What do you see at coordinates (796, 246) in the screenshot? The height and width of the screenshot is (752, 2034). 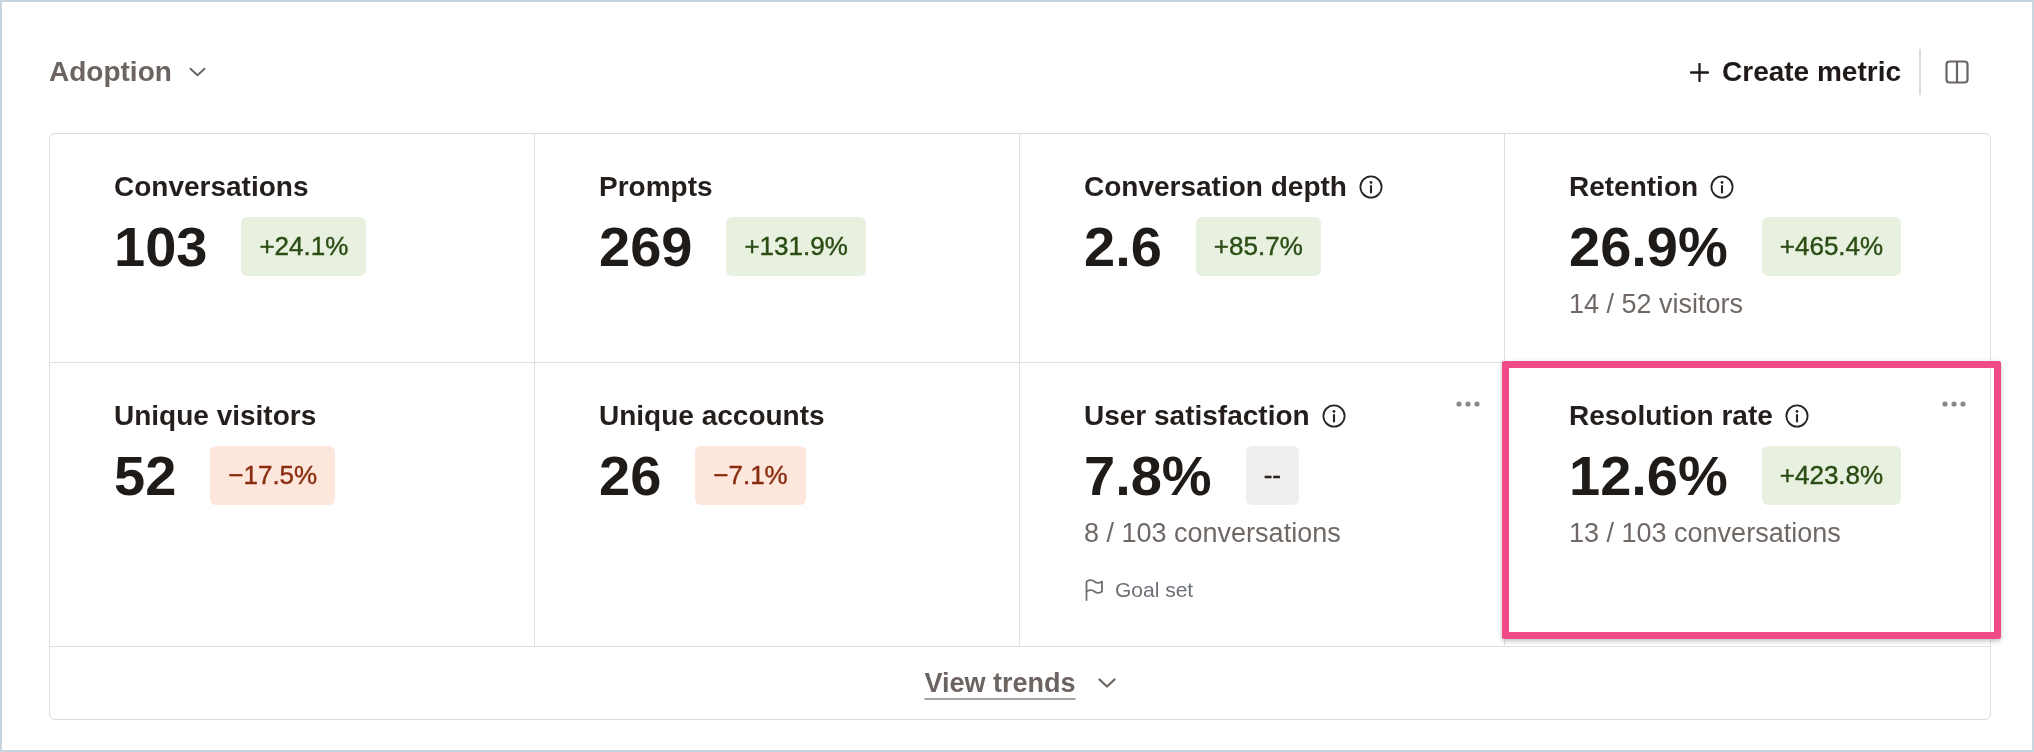 I see `change-badge: +131.9%` at bounding box center [796, 246].